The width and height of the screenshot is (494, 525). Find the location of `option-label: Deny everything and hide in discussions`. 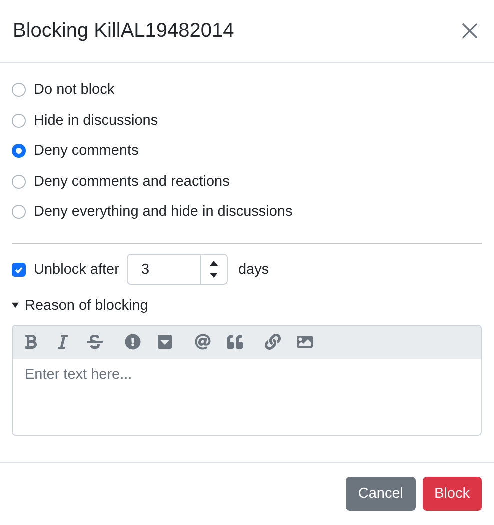

option-label: Deny everything and hide in discussions is located at coordinates (163, 212).